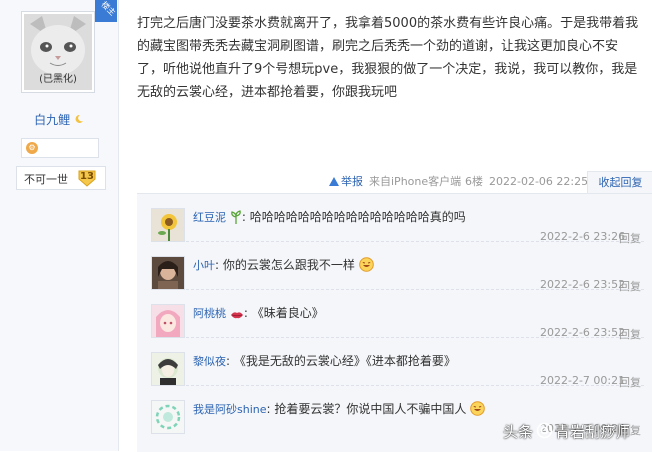 The width and height of the screenshot is (652, 452). I want to click on at-sign-icon, so click(544, 430).